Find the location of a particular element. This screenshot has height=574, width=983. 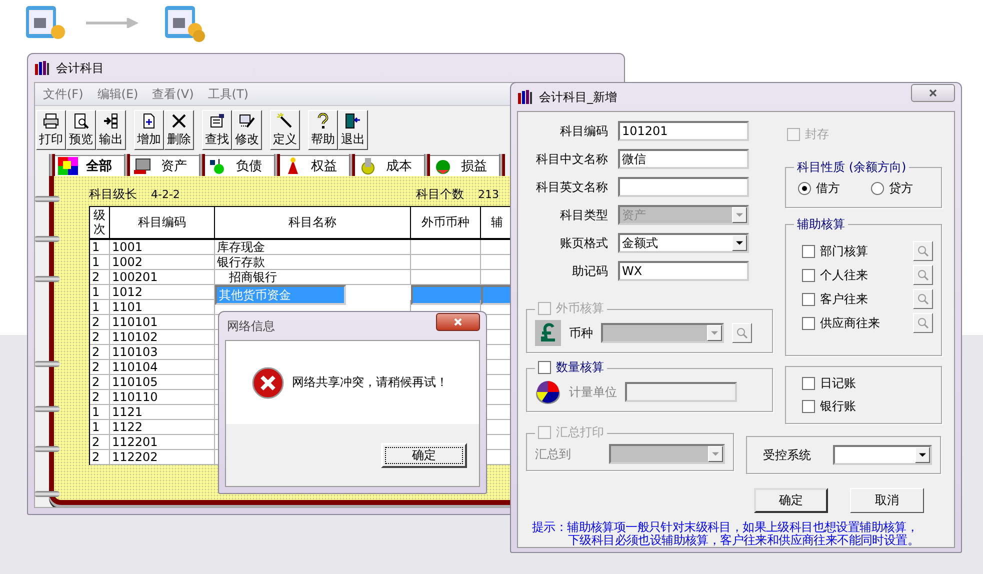

tab: 全部 is located at coordinates (89, 165).